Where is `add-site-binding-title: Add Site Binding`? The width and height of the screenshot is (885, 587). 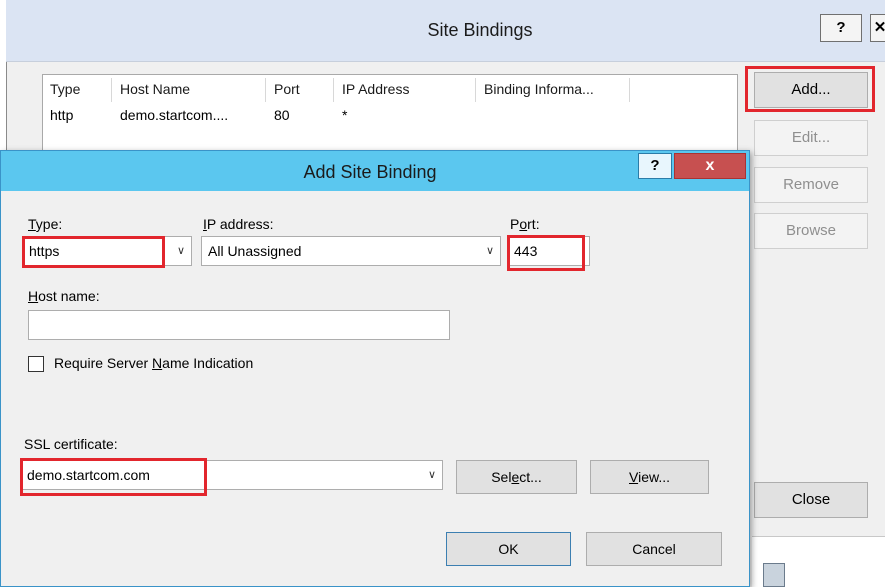
add-site-binding-title: Add Site Binding is located at coordinates (370, 172).